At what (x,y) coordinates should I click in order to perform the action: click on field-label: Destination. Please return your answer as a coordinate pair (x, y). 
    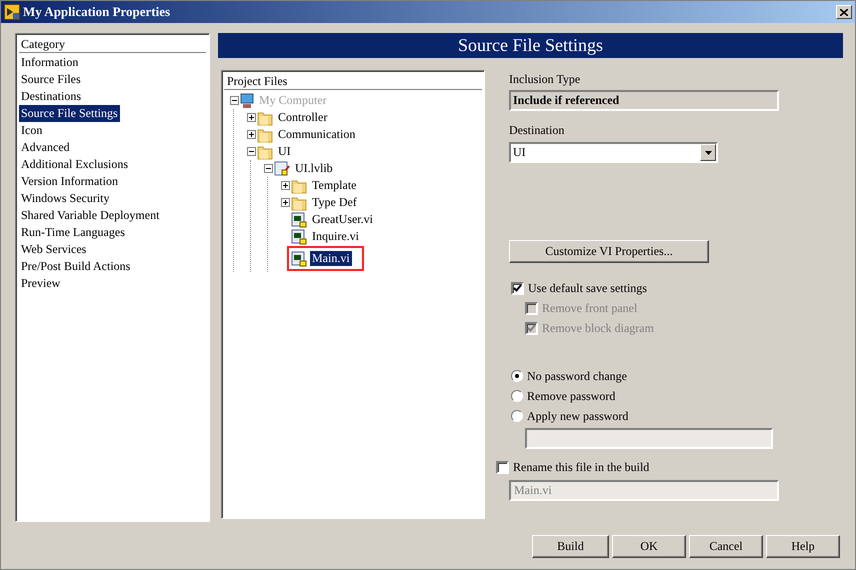
    Looking at the image, I should click on (537, 131).